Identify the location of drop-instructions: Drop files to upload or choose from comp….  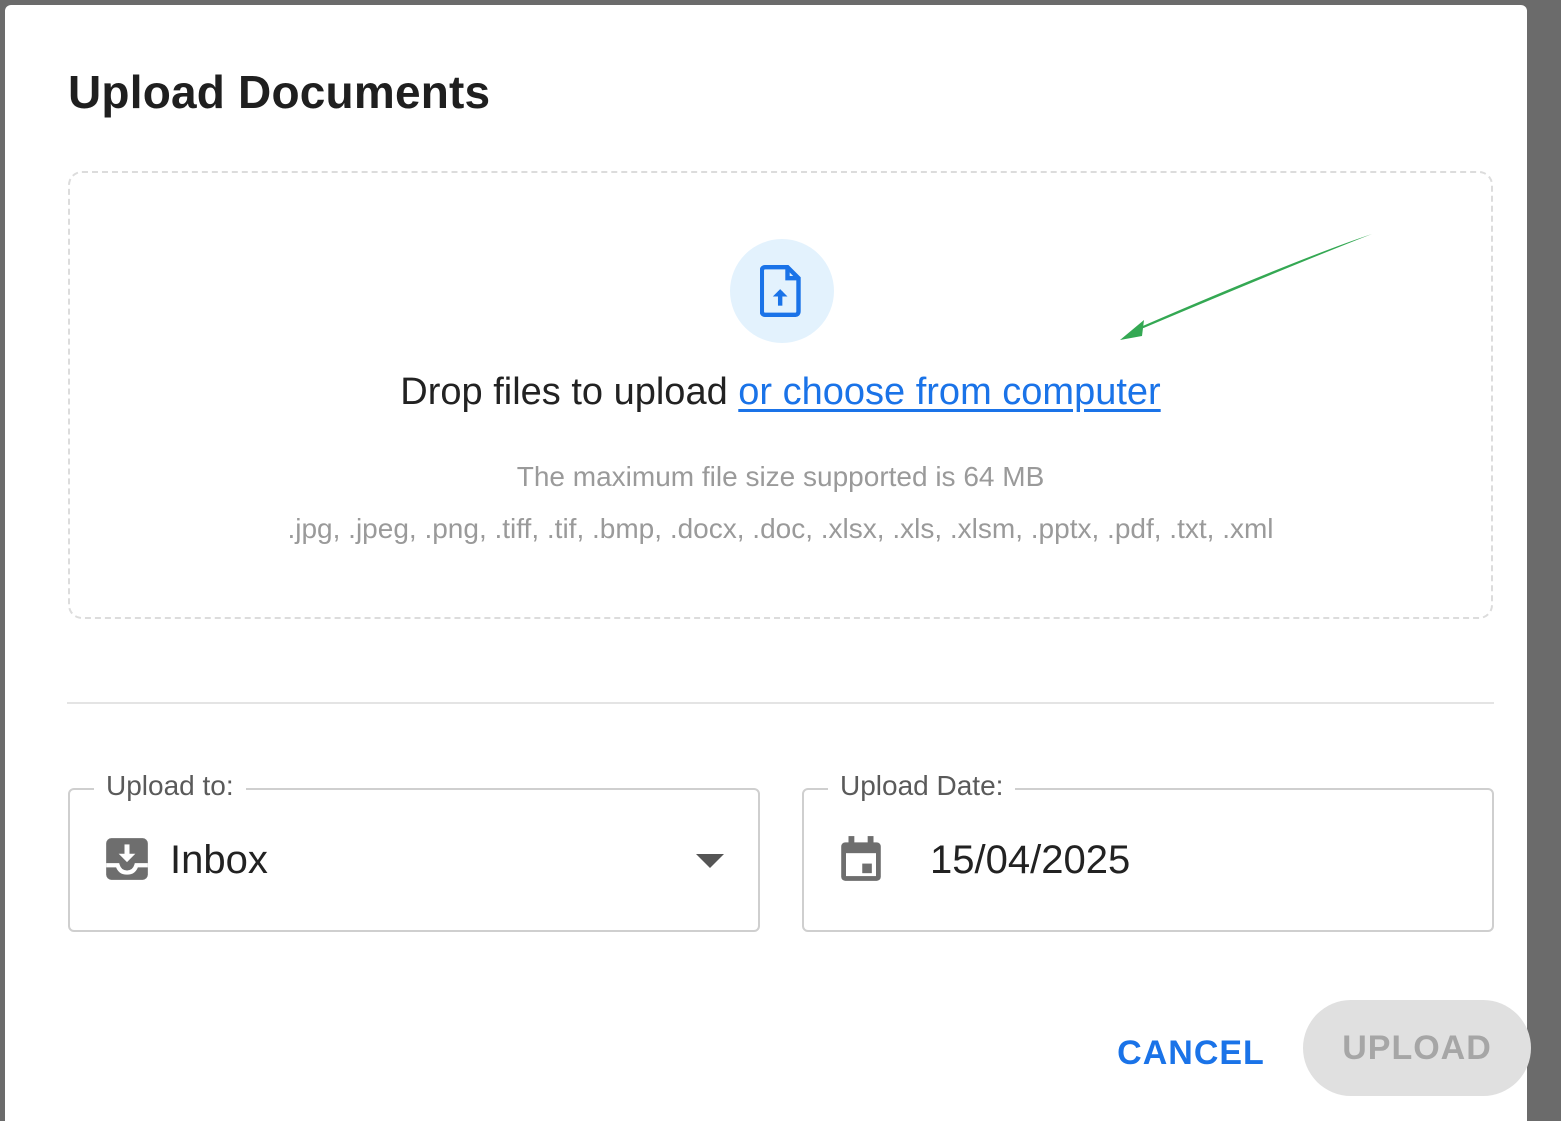
(780, 392).